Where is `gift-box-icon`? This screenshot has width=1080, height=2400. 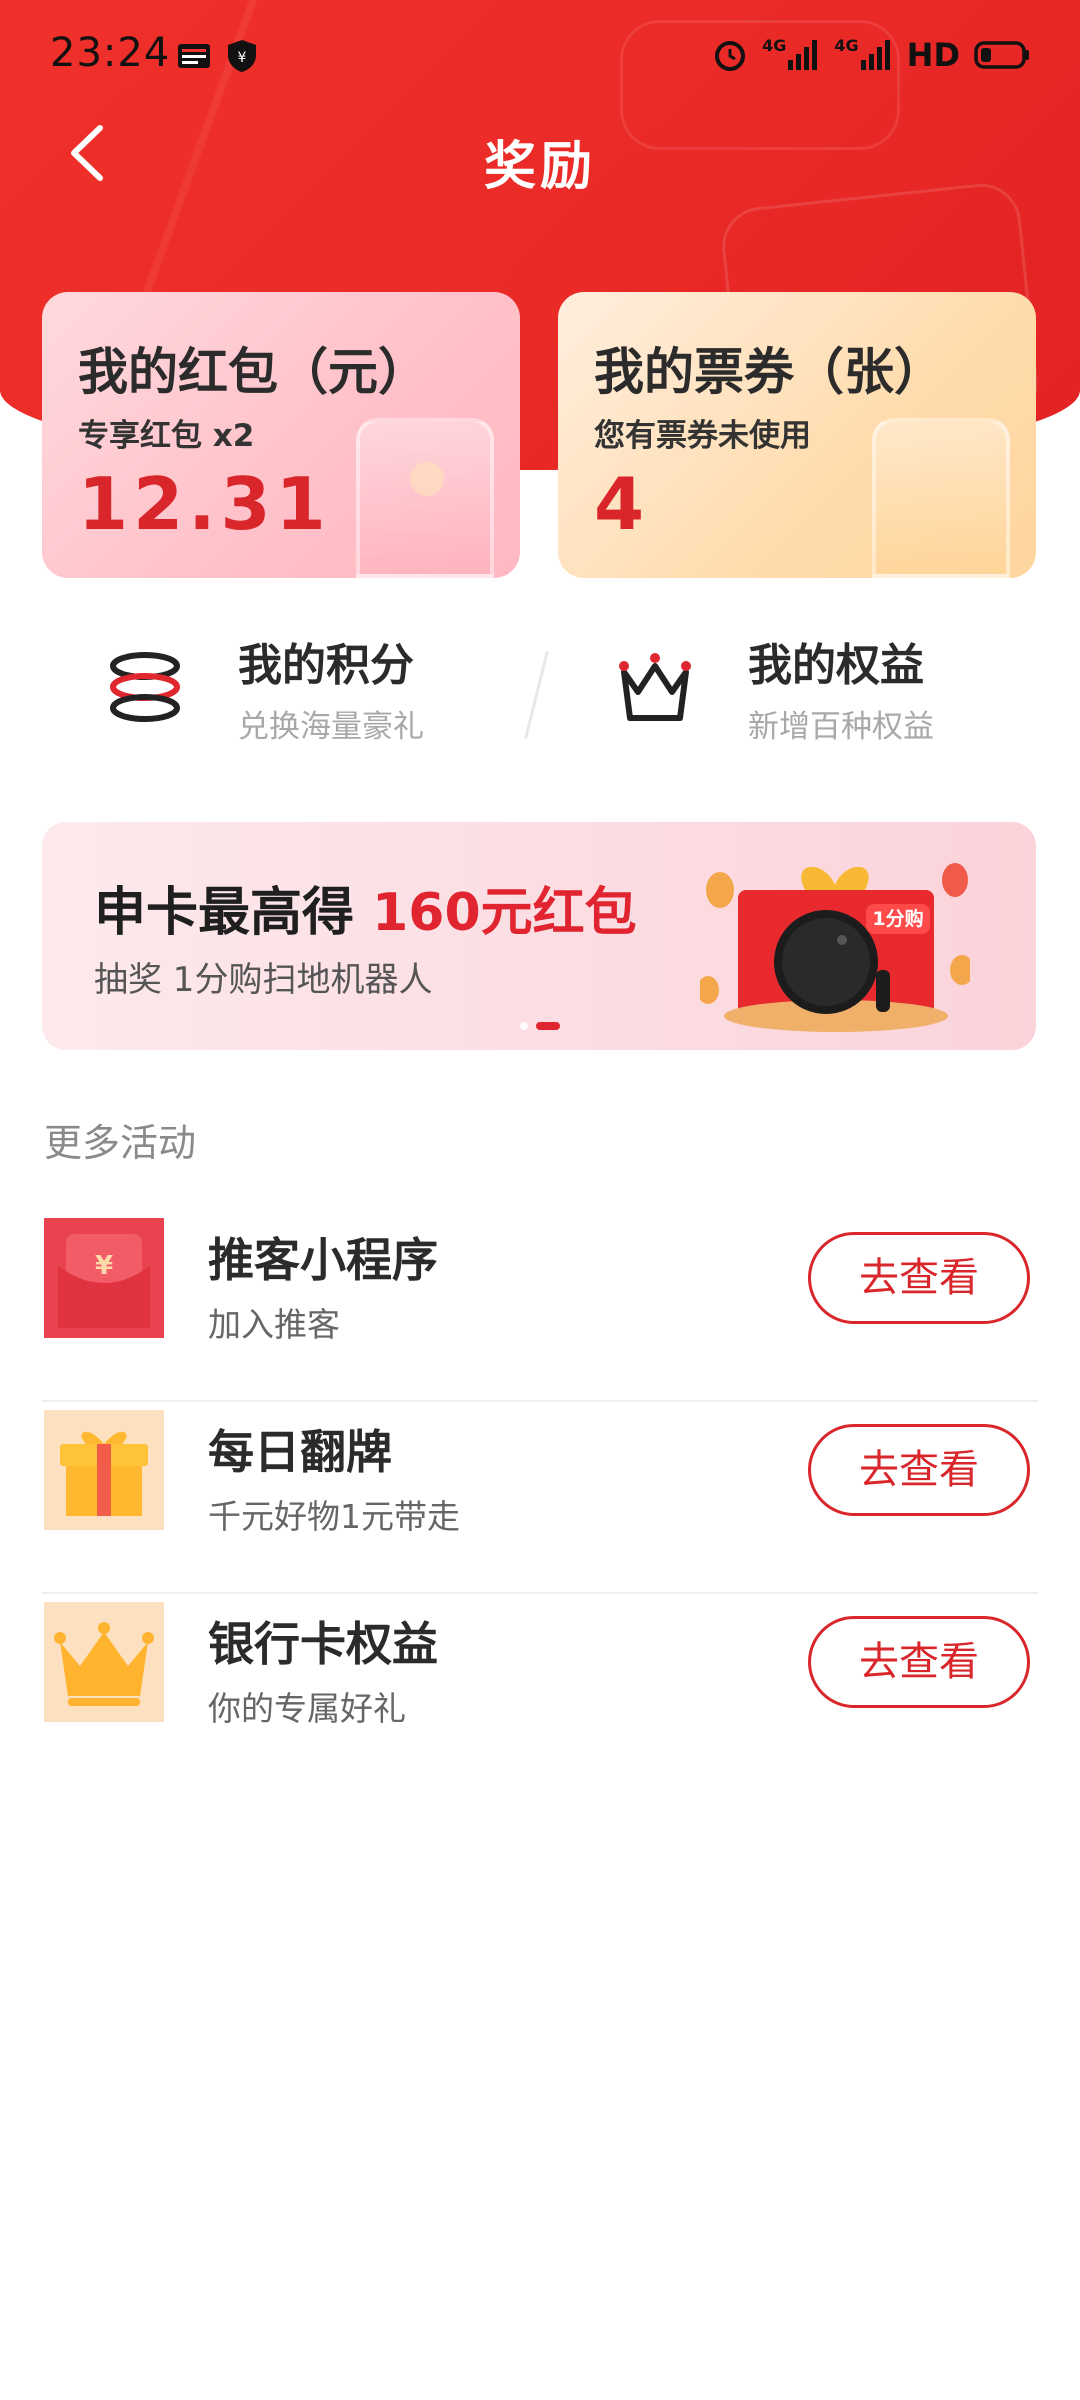 gift-box-icon is located at coordinates (104, 1470).